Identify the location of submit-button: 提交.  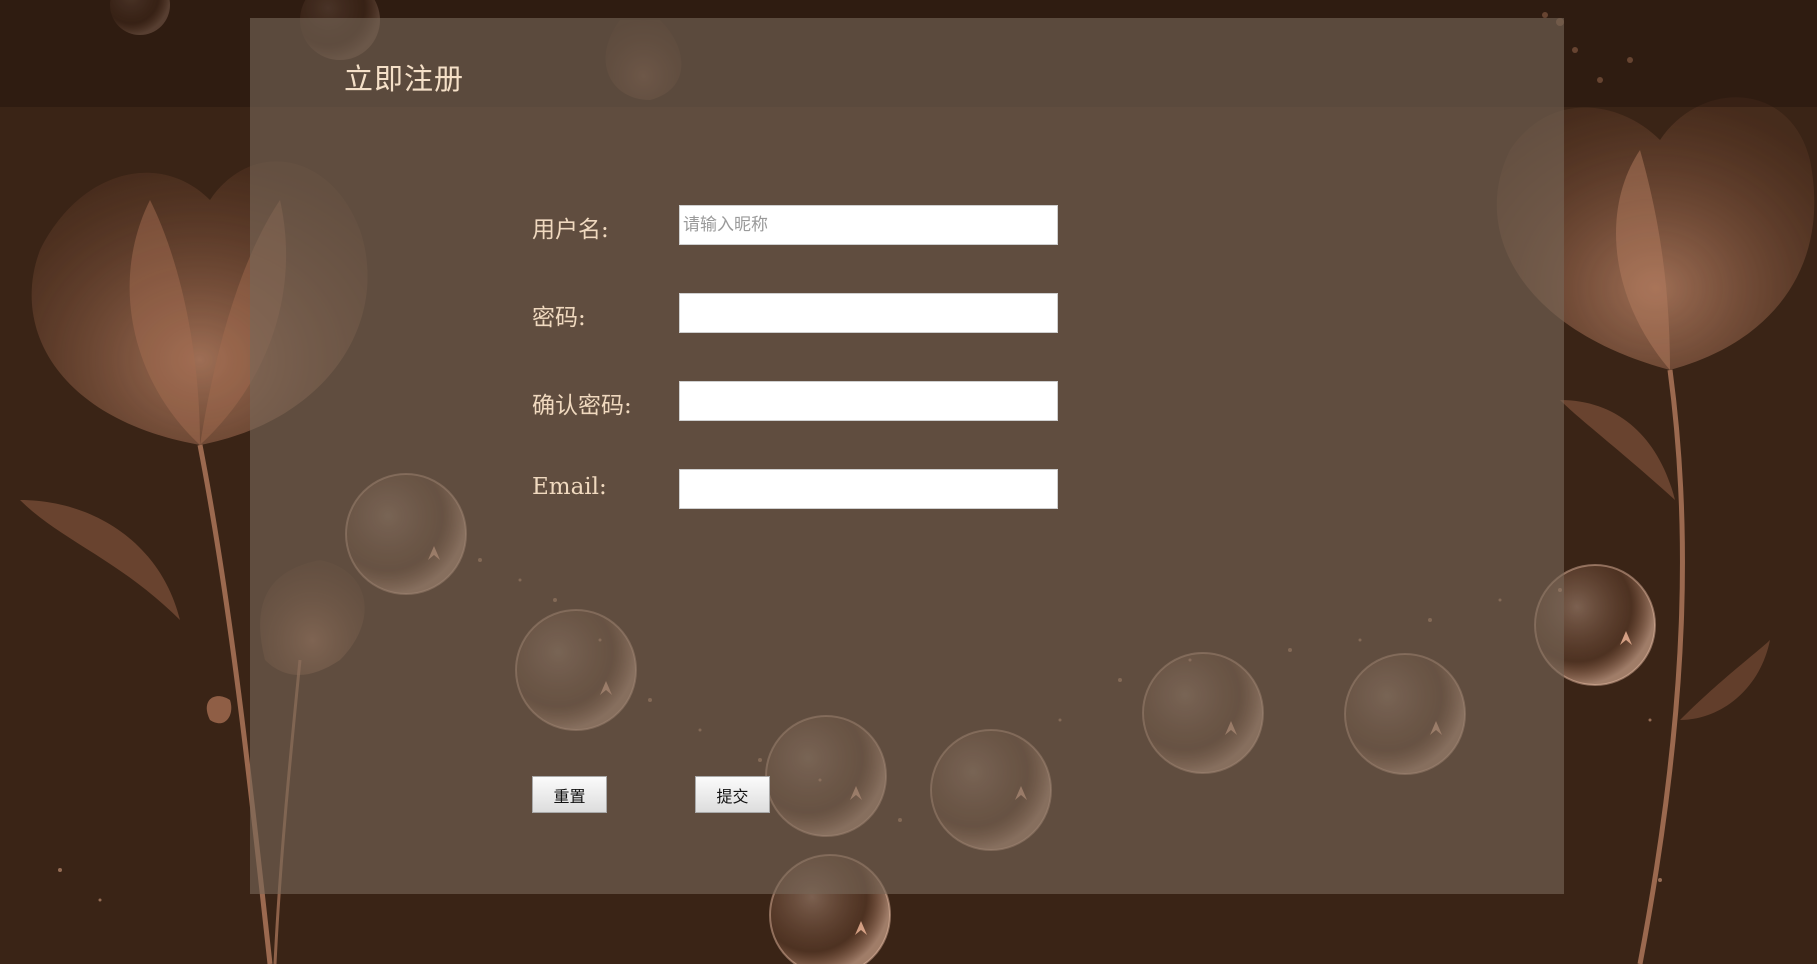
(732, 794).